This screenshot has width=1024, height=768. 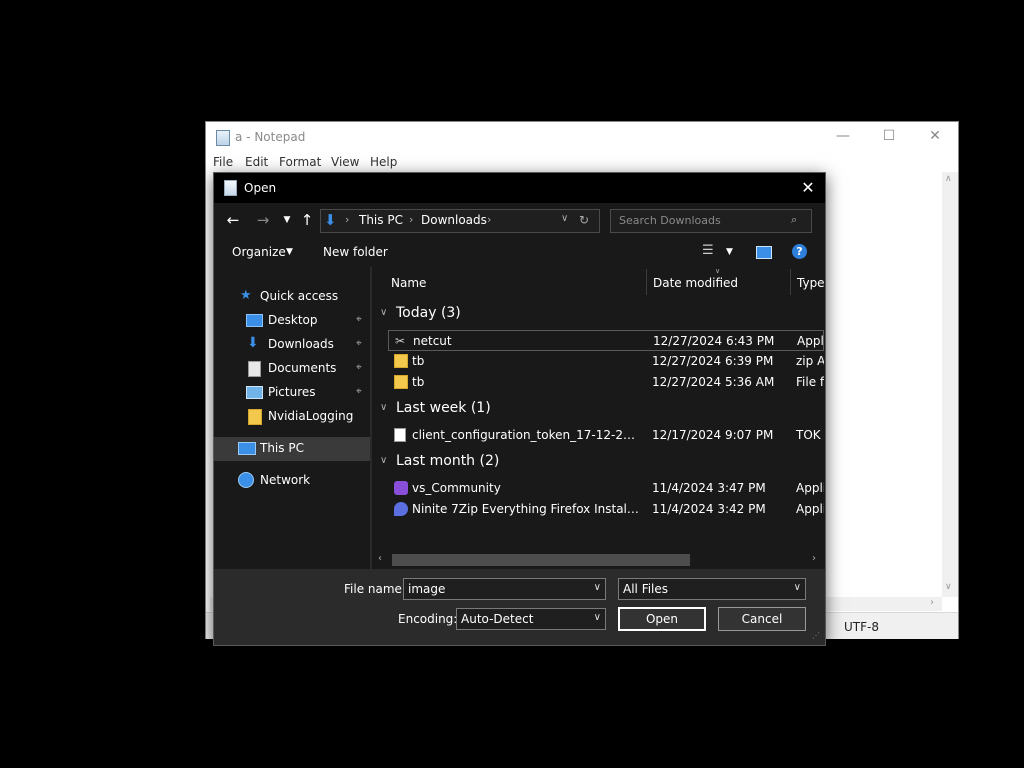 What do you see at coordinates (714, 341) in the screenshot?
I see `file-date: 12/27/2024 6:43 PM` at bounding box center [714, 341].